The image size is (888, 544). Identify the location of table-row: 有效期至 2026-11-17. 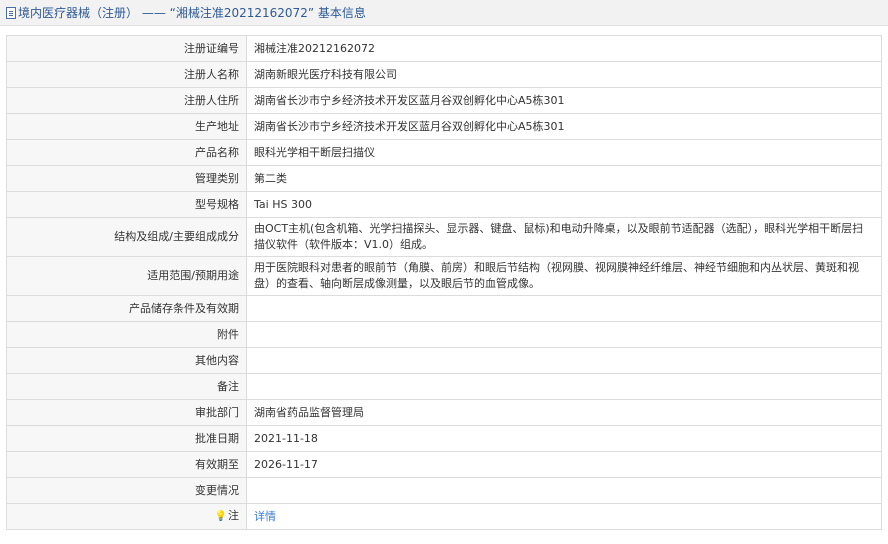
(444, 464).